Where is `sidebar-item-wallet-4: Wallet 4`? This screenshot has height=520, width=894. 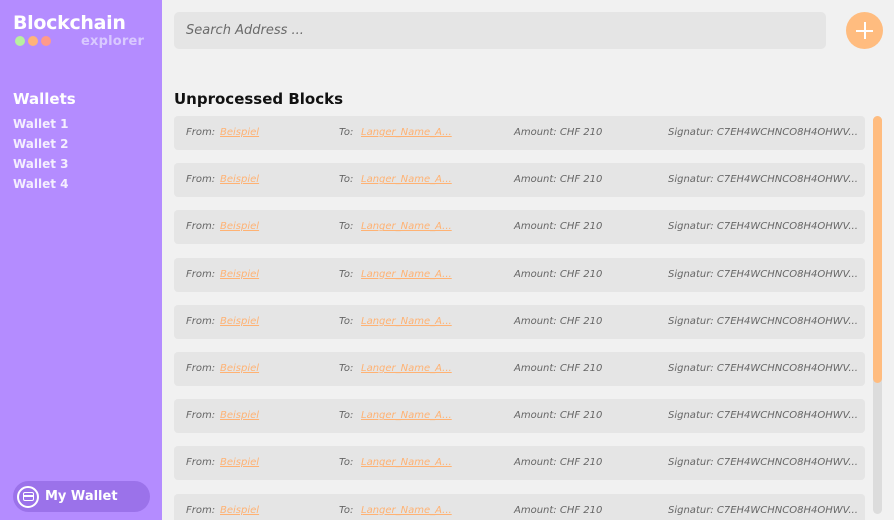
sidebar-item-wallet-4: Wallet 4 is located at coordinates (41, 186).